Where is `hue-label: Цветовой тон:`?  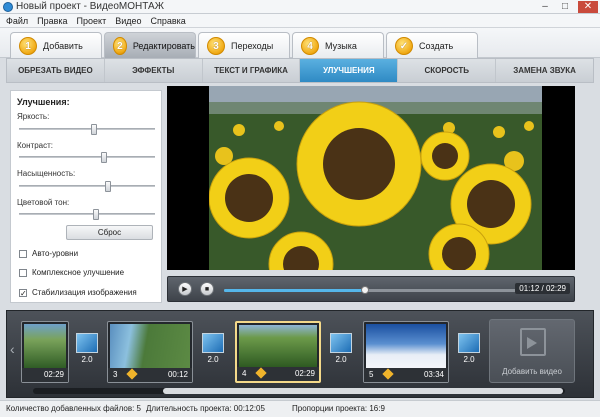
hue-label: Цветовой тон: is located at coordinates (43, 202).